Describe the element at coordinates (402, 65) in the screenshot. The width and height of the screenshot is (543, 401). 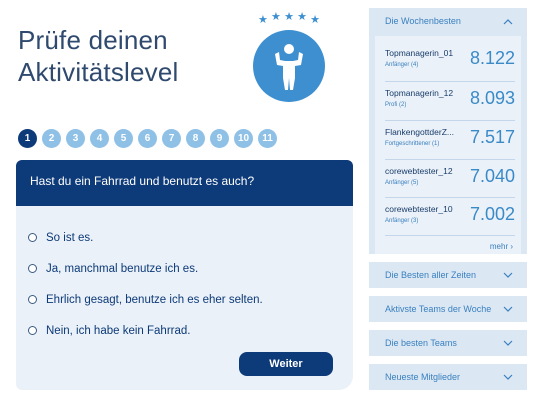
I see `user-level: Anfänger (4)` at that location.